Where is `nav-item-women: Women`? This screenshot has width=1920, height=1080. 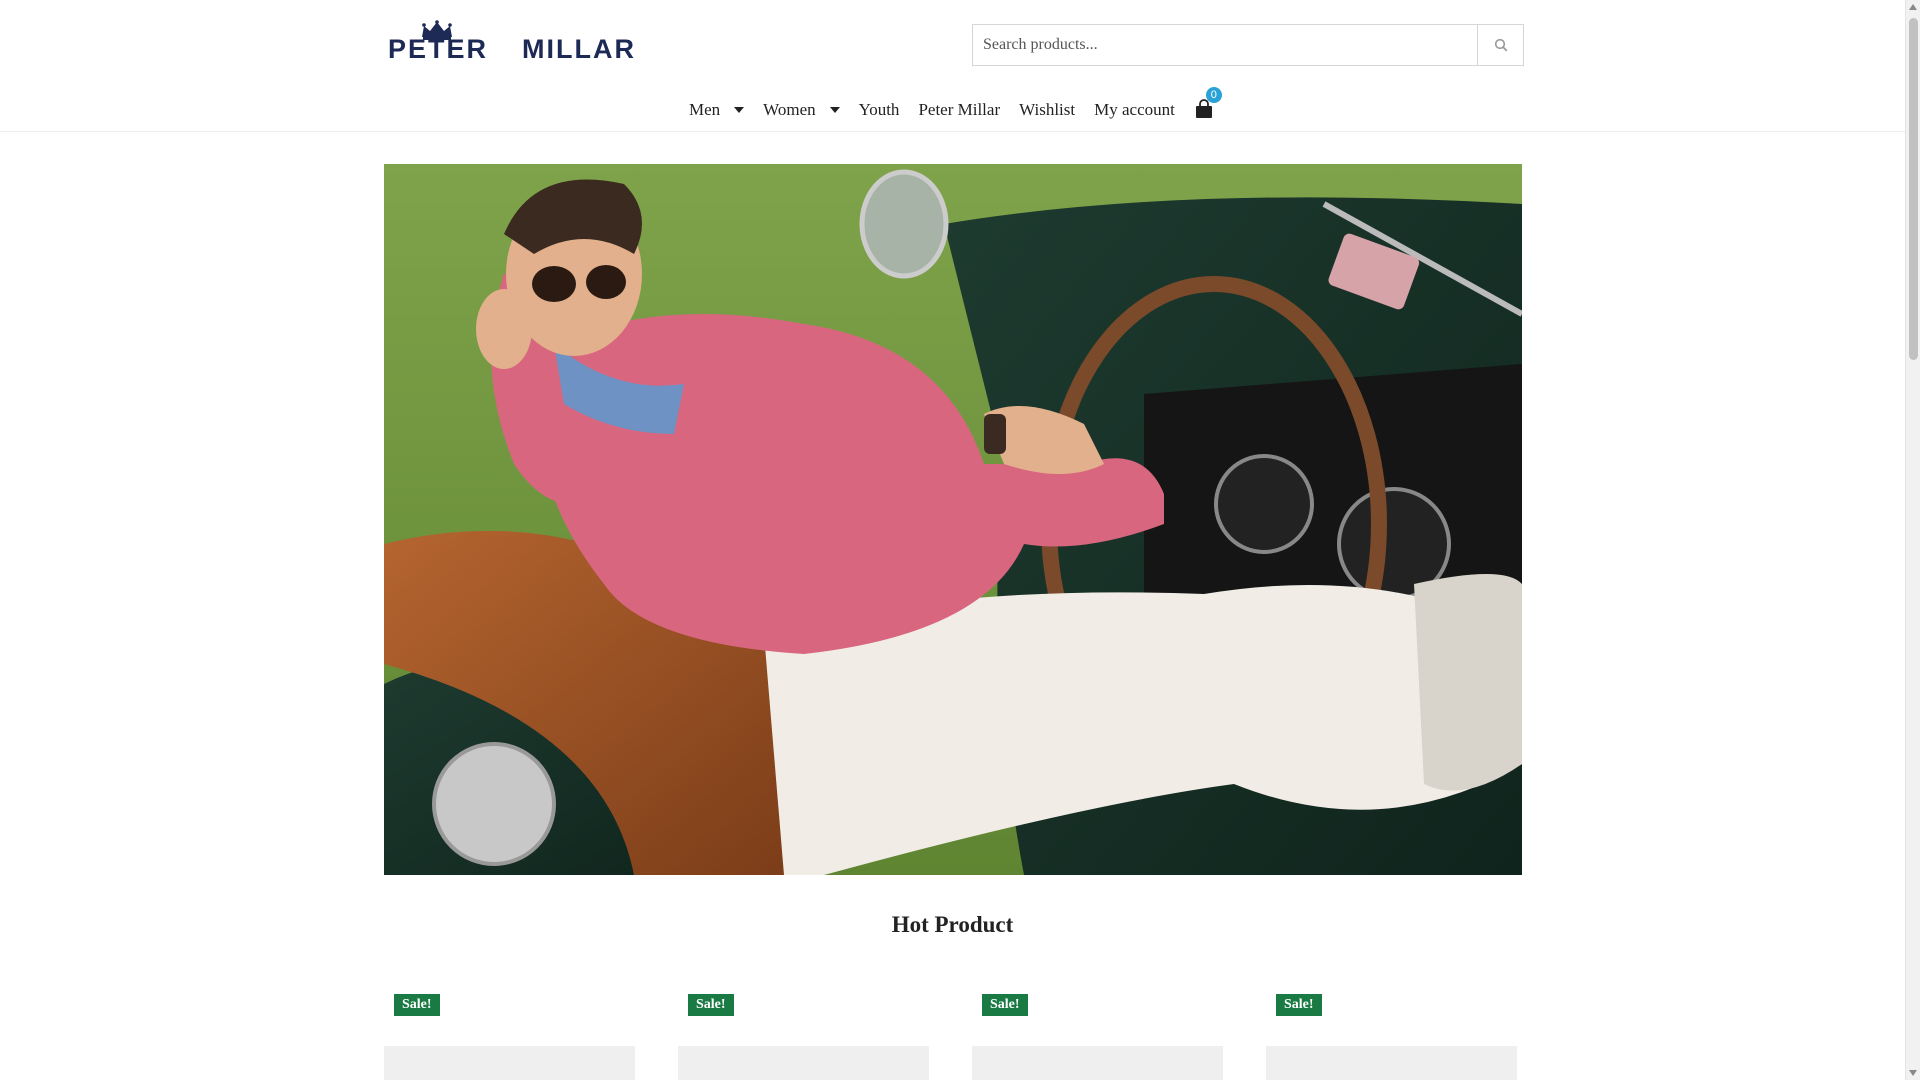 nav-item-women: Women is located at coordinates (801, 110).